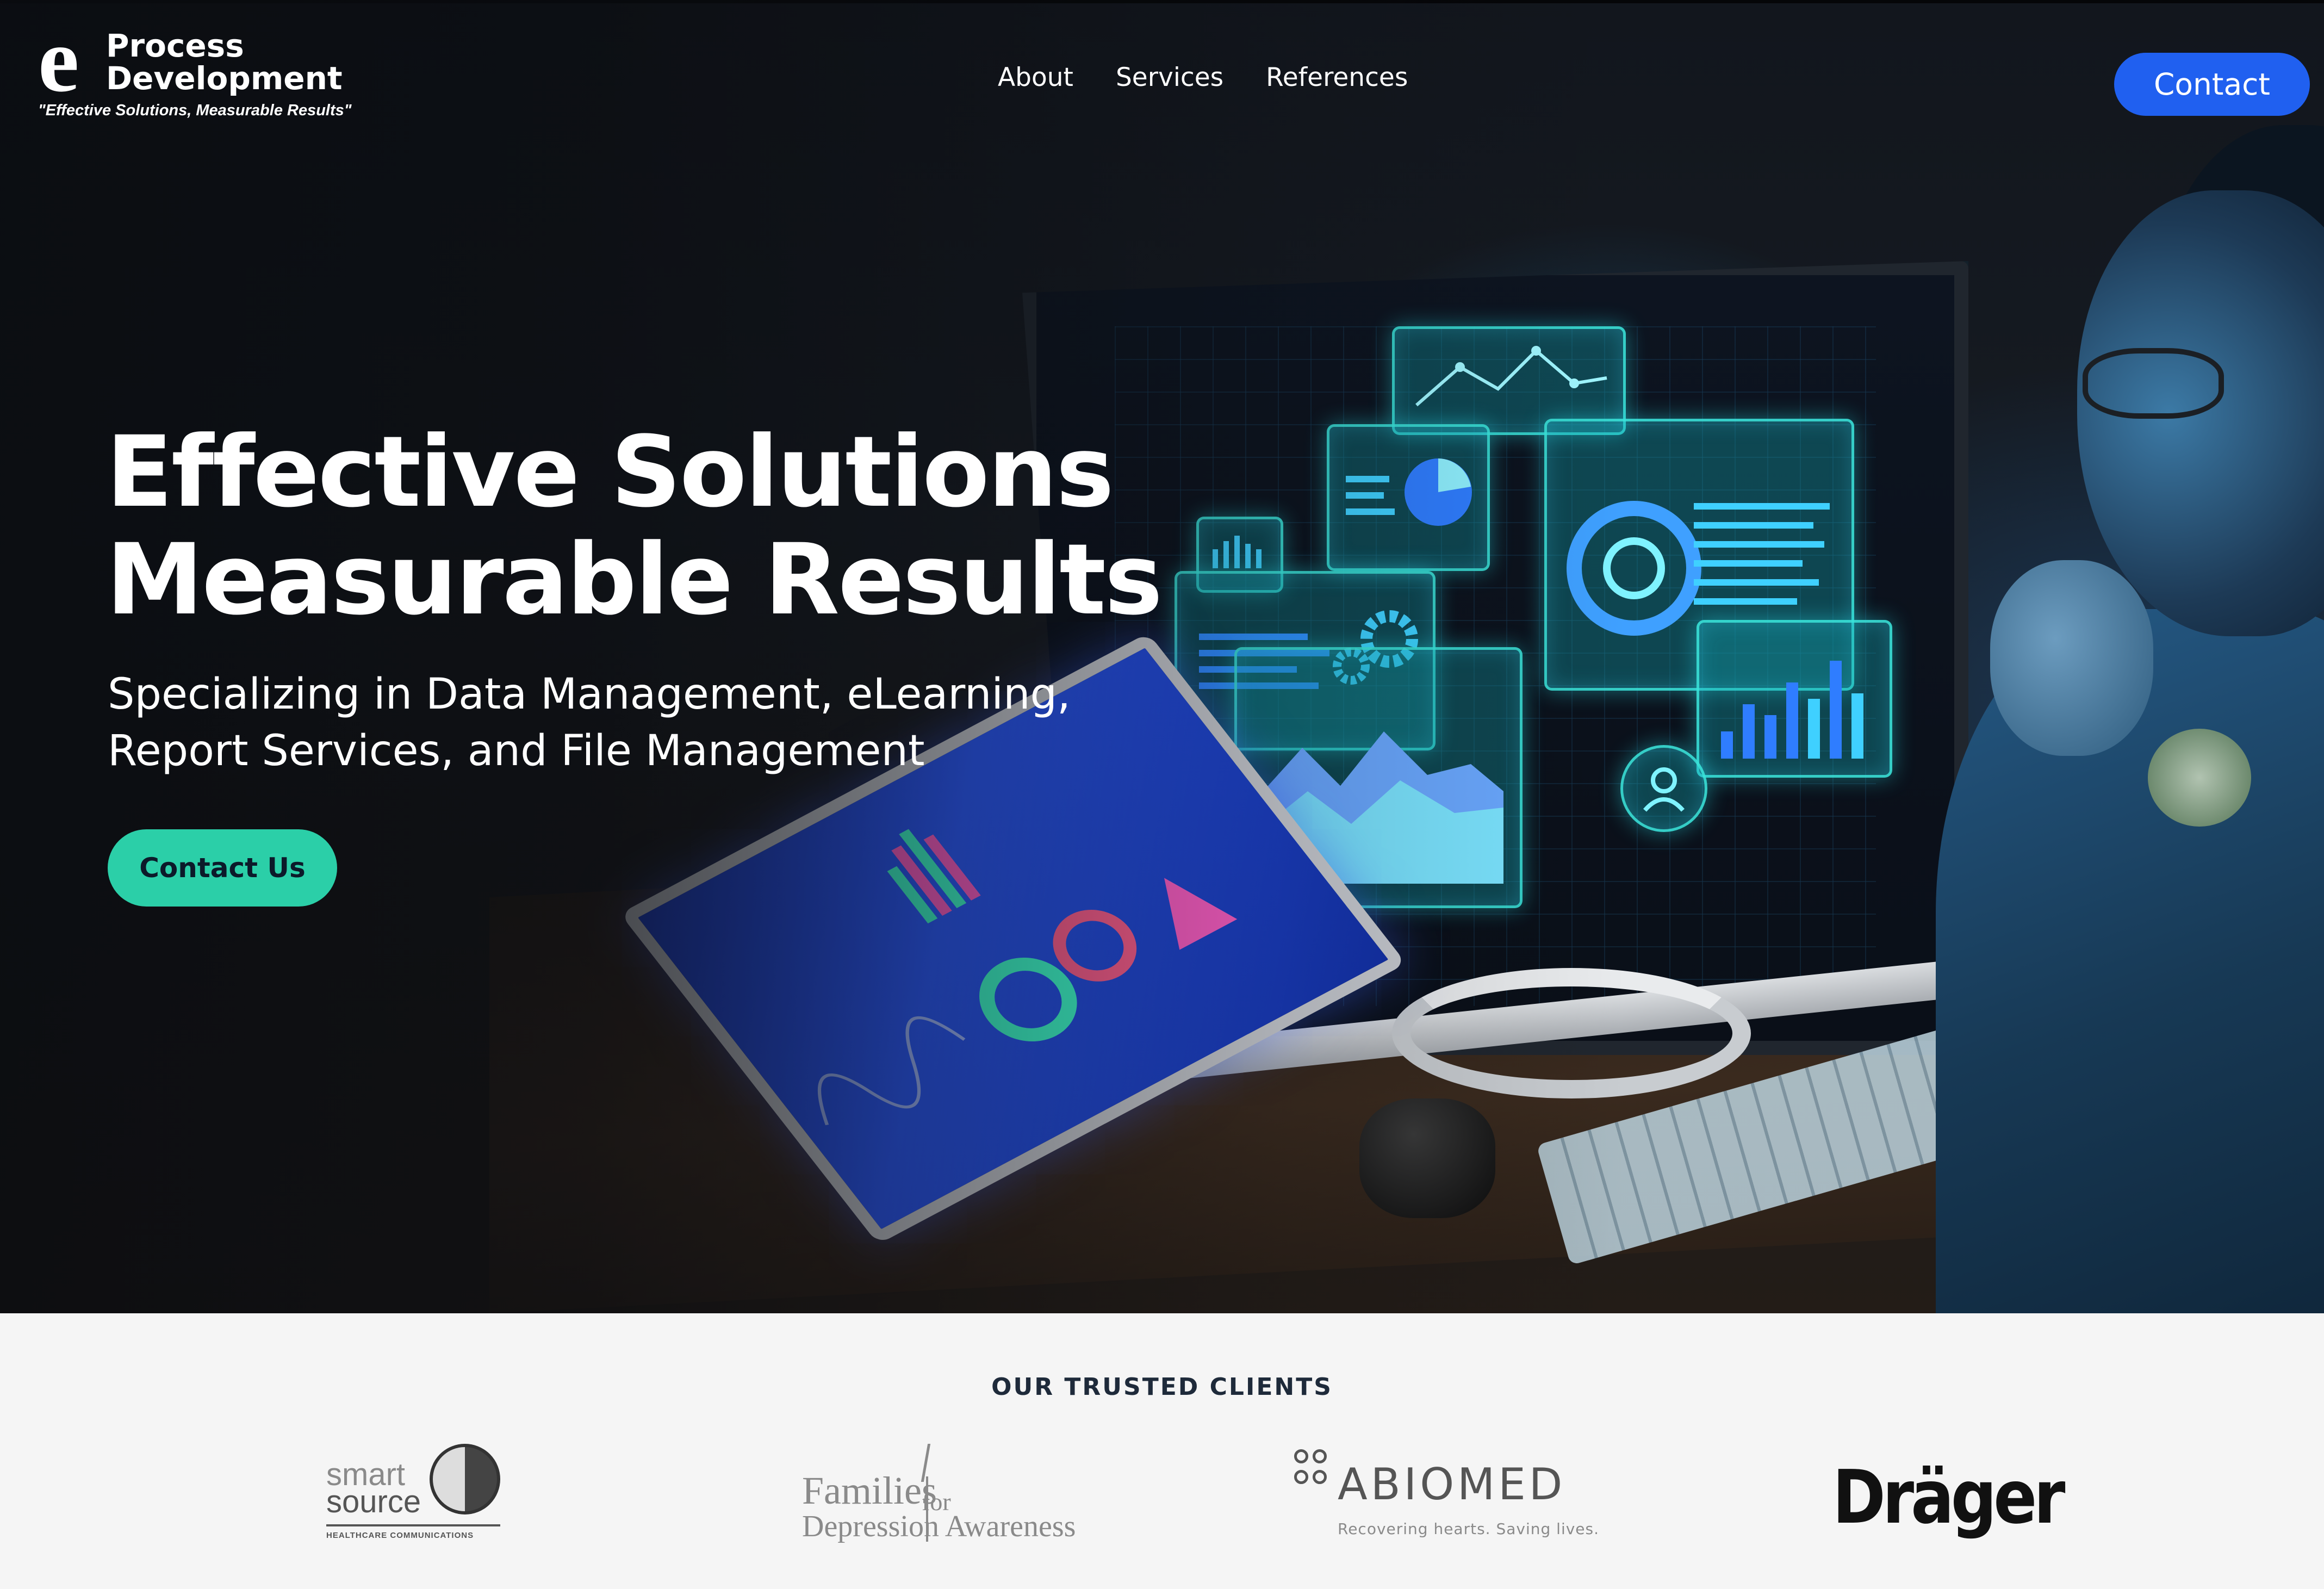 Image resolution: width=2324 pixels, height=1589 pixels. What do you see at coordinates (224, 78) in the screenshot?
I see `logo-text-line2: Development` at bounding box center [224, 78].